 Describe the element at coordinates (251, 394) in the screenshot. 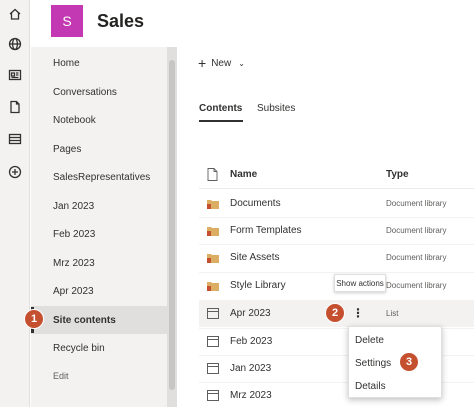

I see `list-item-name: Mrz 2023` at that location.